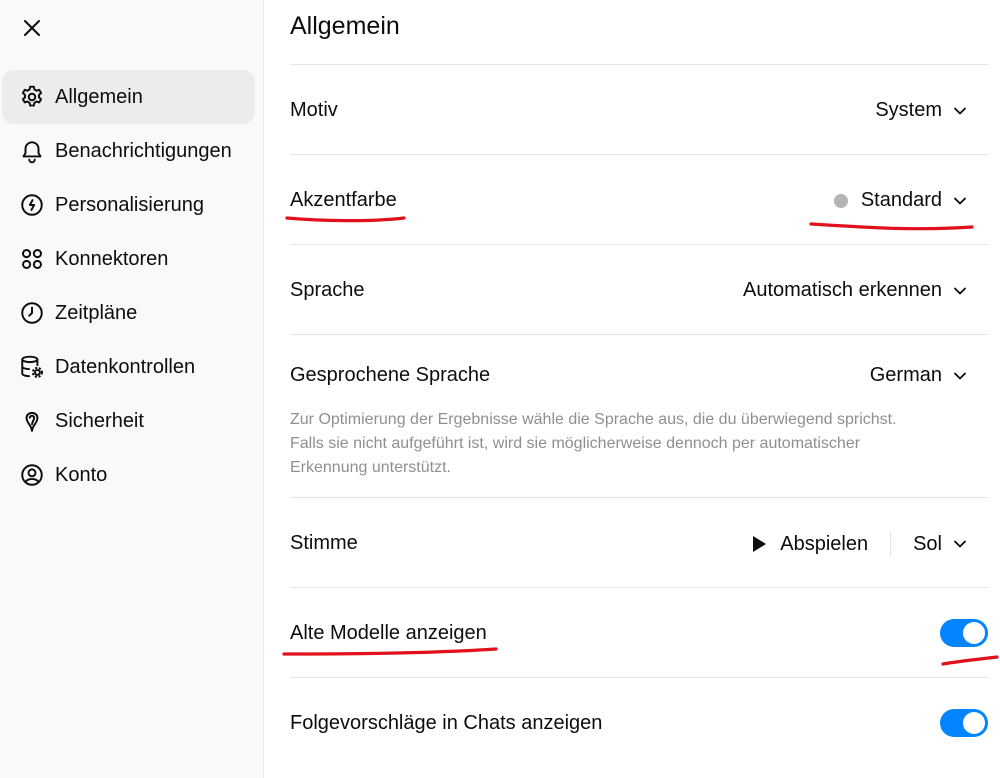 Image resolution: width=1000 pixels, height=778 pixels. What do you see at coordinates (99, 96) in the screenshot?
I see `sidebar-item-label: Allgemein` at bounding box center [99, 96].